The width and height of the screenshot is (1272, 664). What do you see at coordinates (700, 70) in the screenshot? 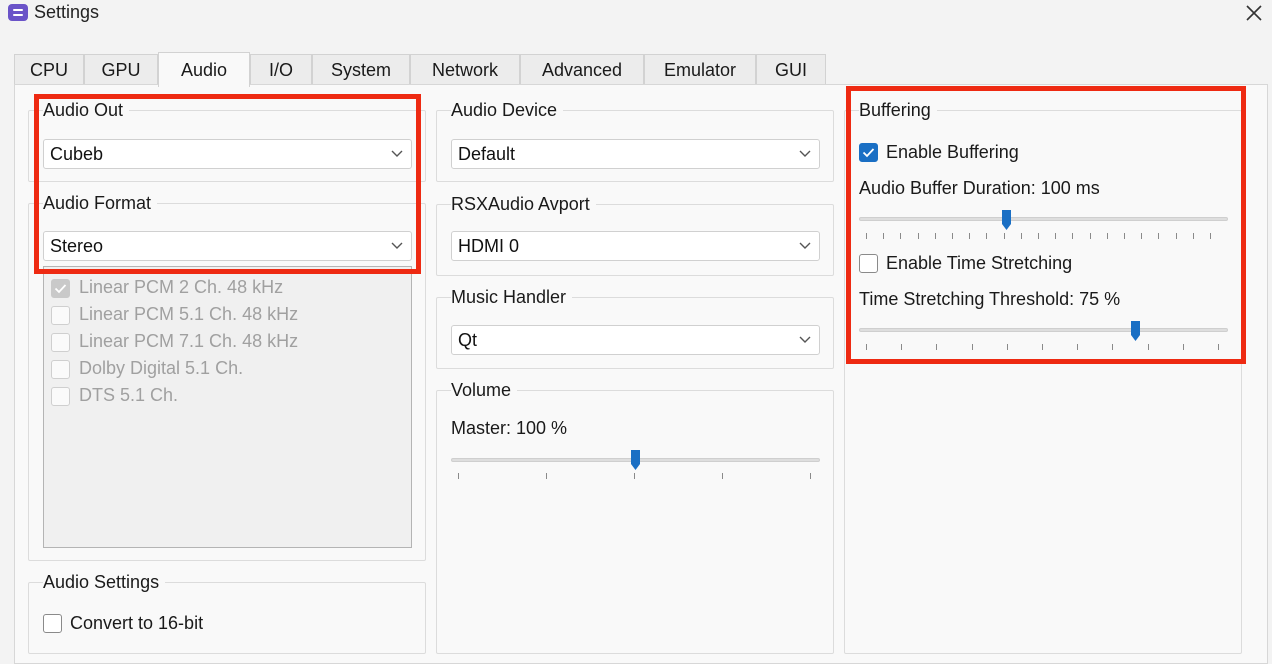
I see `tab-emulator: Emulator` at bounding box center [700, 70].